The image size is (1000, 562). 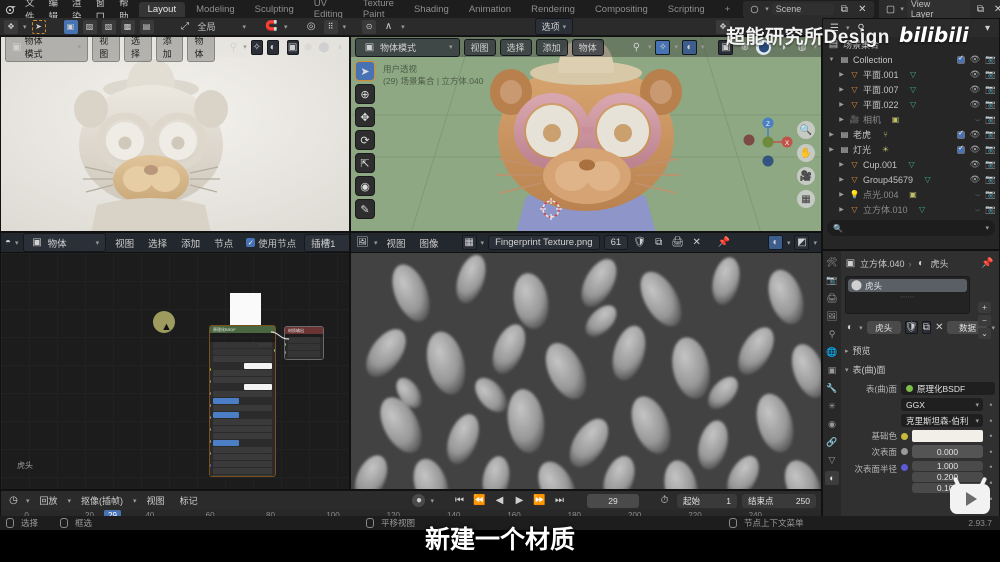 I want to click on copy-icon: ⧉, so click(x=658, y=242).